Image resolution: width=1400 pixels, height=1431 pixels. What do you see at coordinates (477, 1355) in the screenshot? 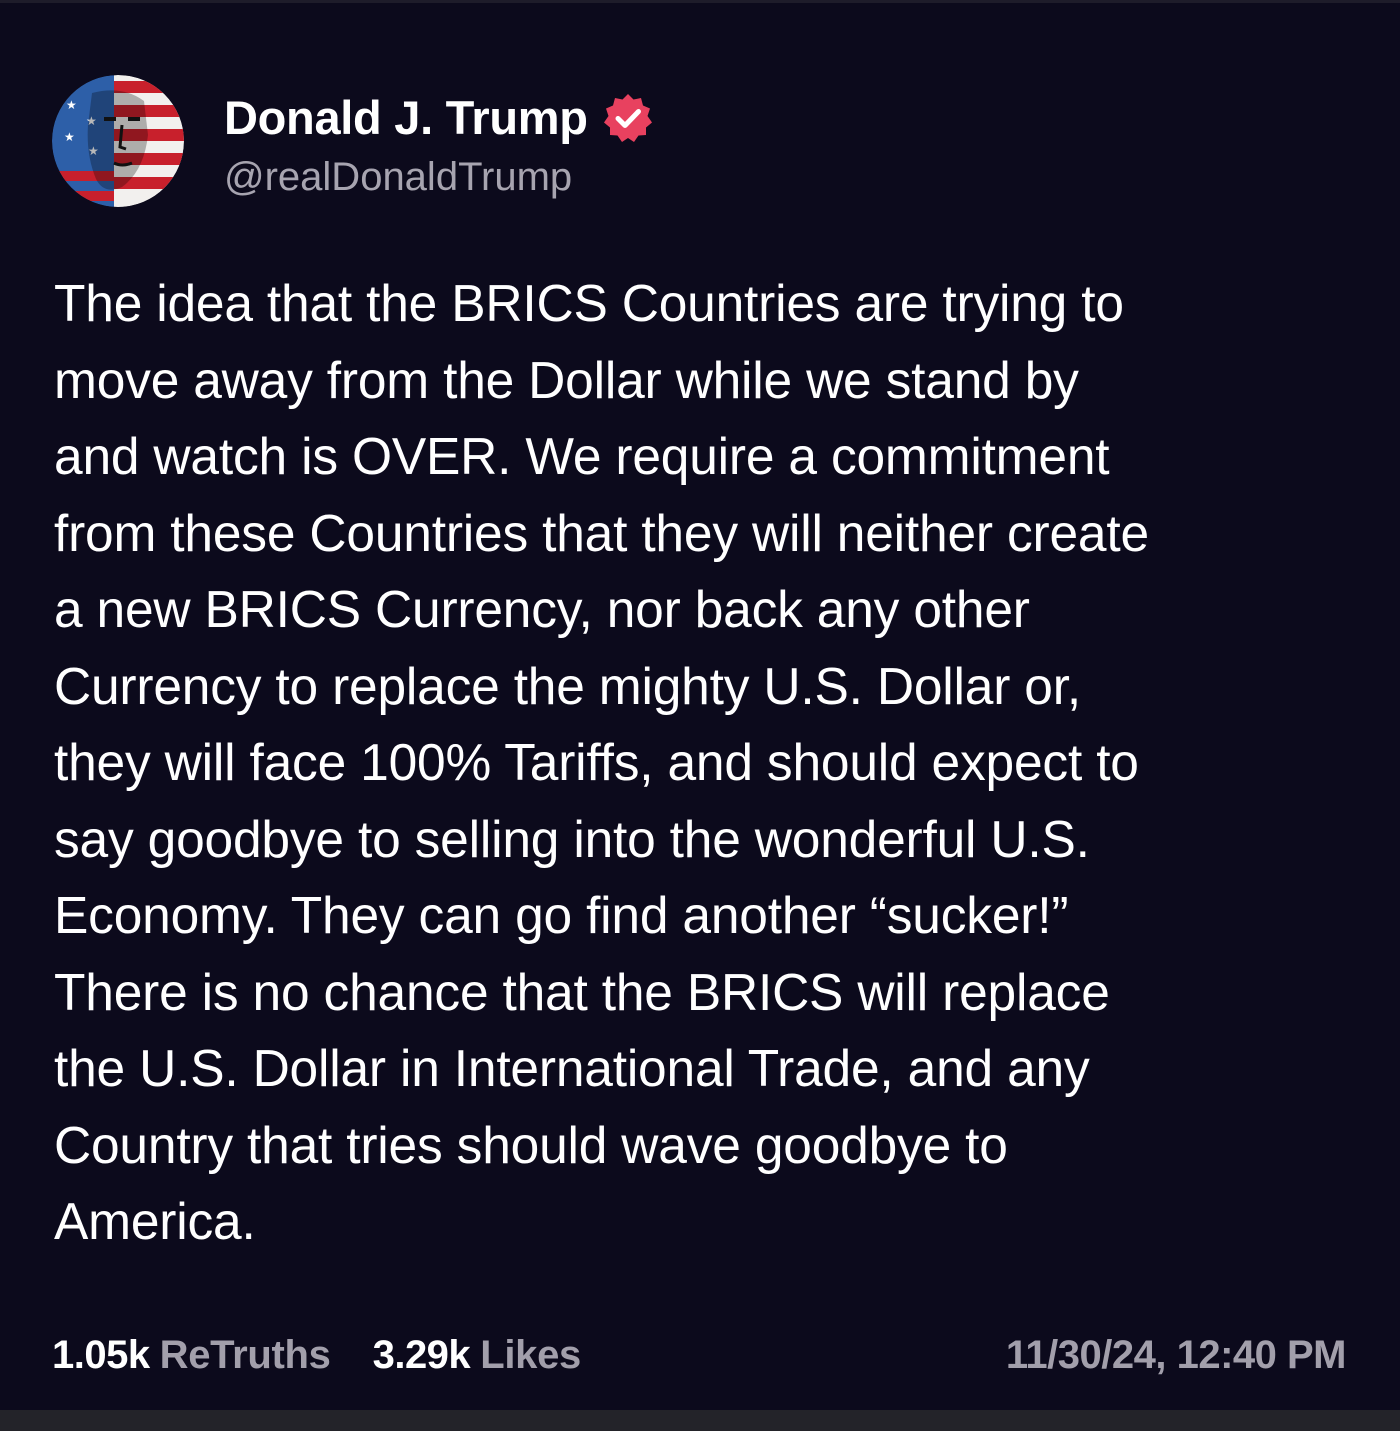
I see `likes-stat: 3.29k Likes` at bounding box center [477, 1355].